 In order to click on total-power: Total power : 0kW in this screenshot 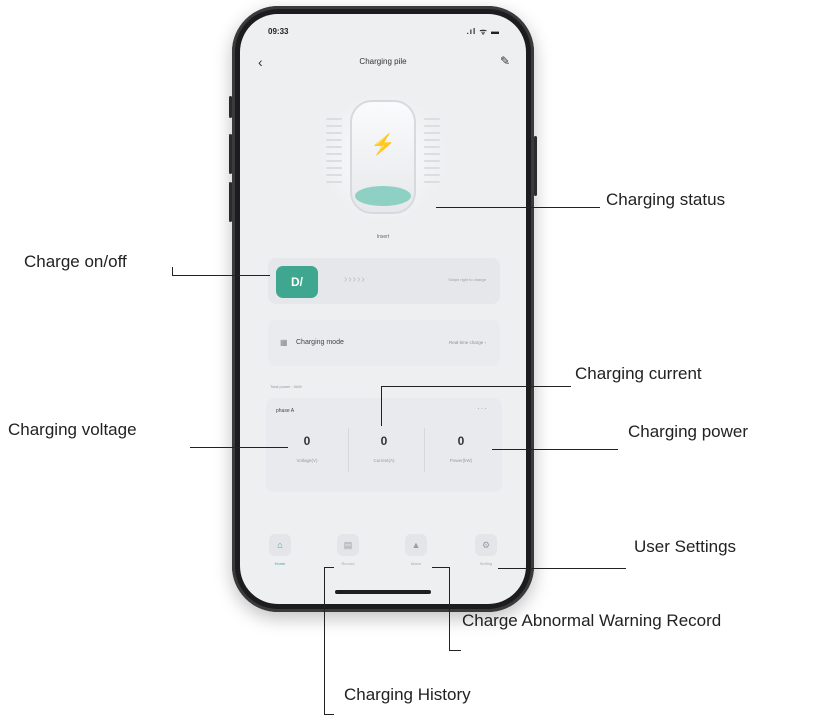, I will do `click(286, 386)`.